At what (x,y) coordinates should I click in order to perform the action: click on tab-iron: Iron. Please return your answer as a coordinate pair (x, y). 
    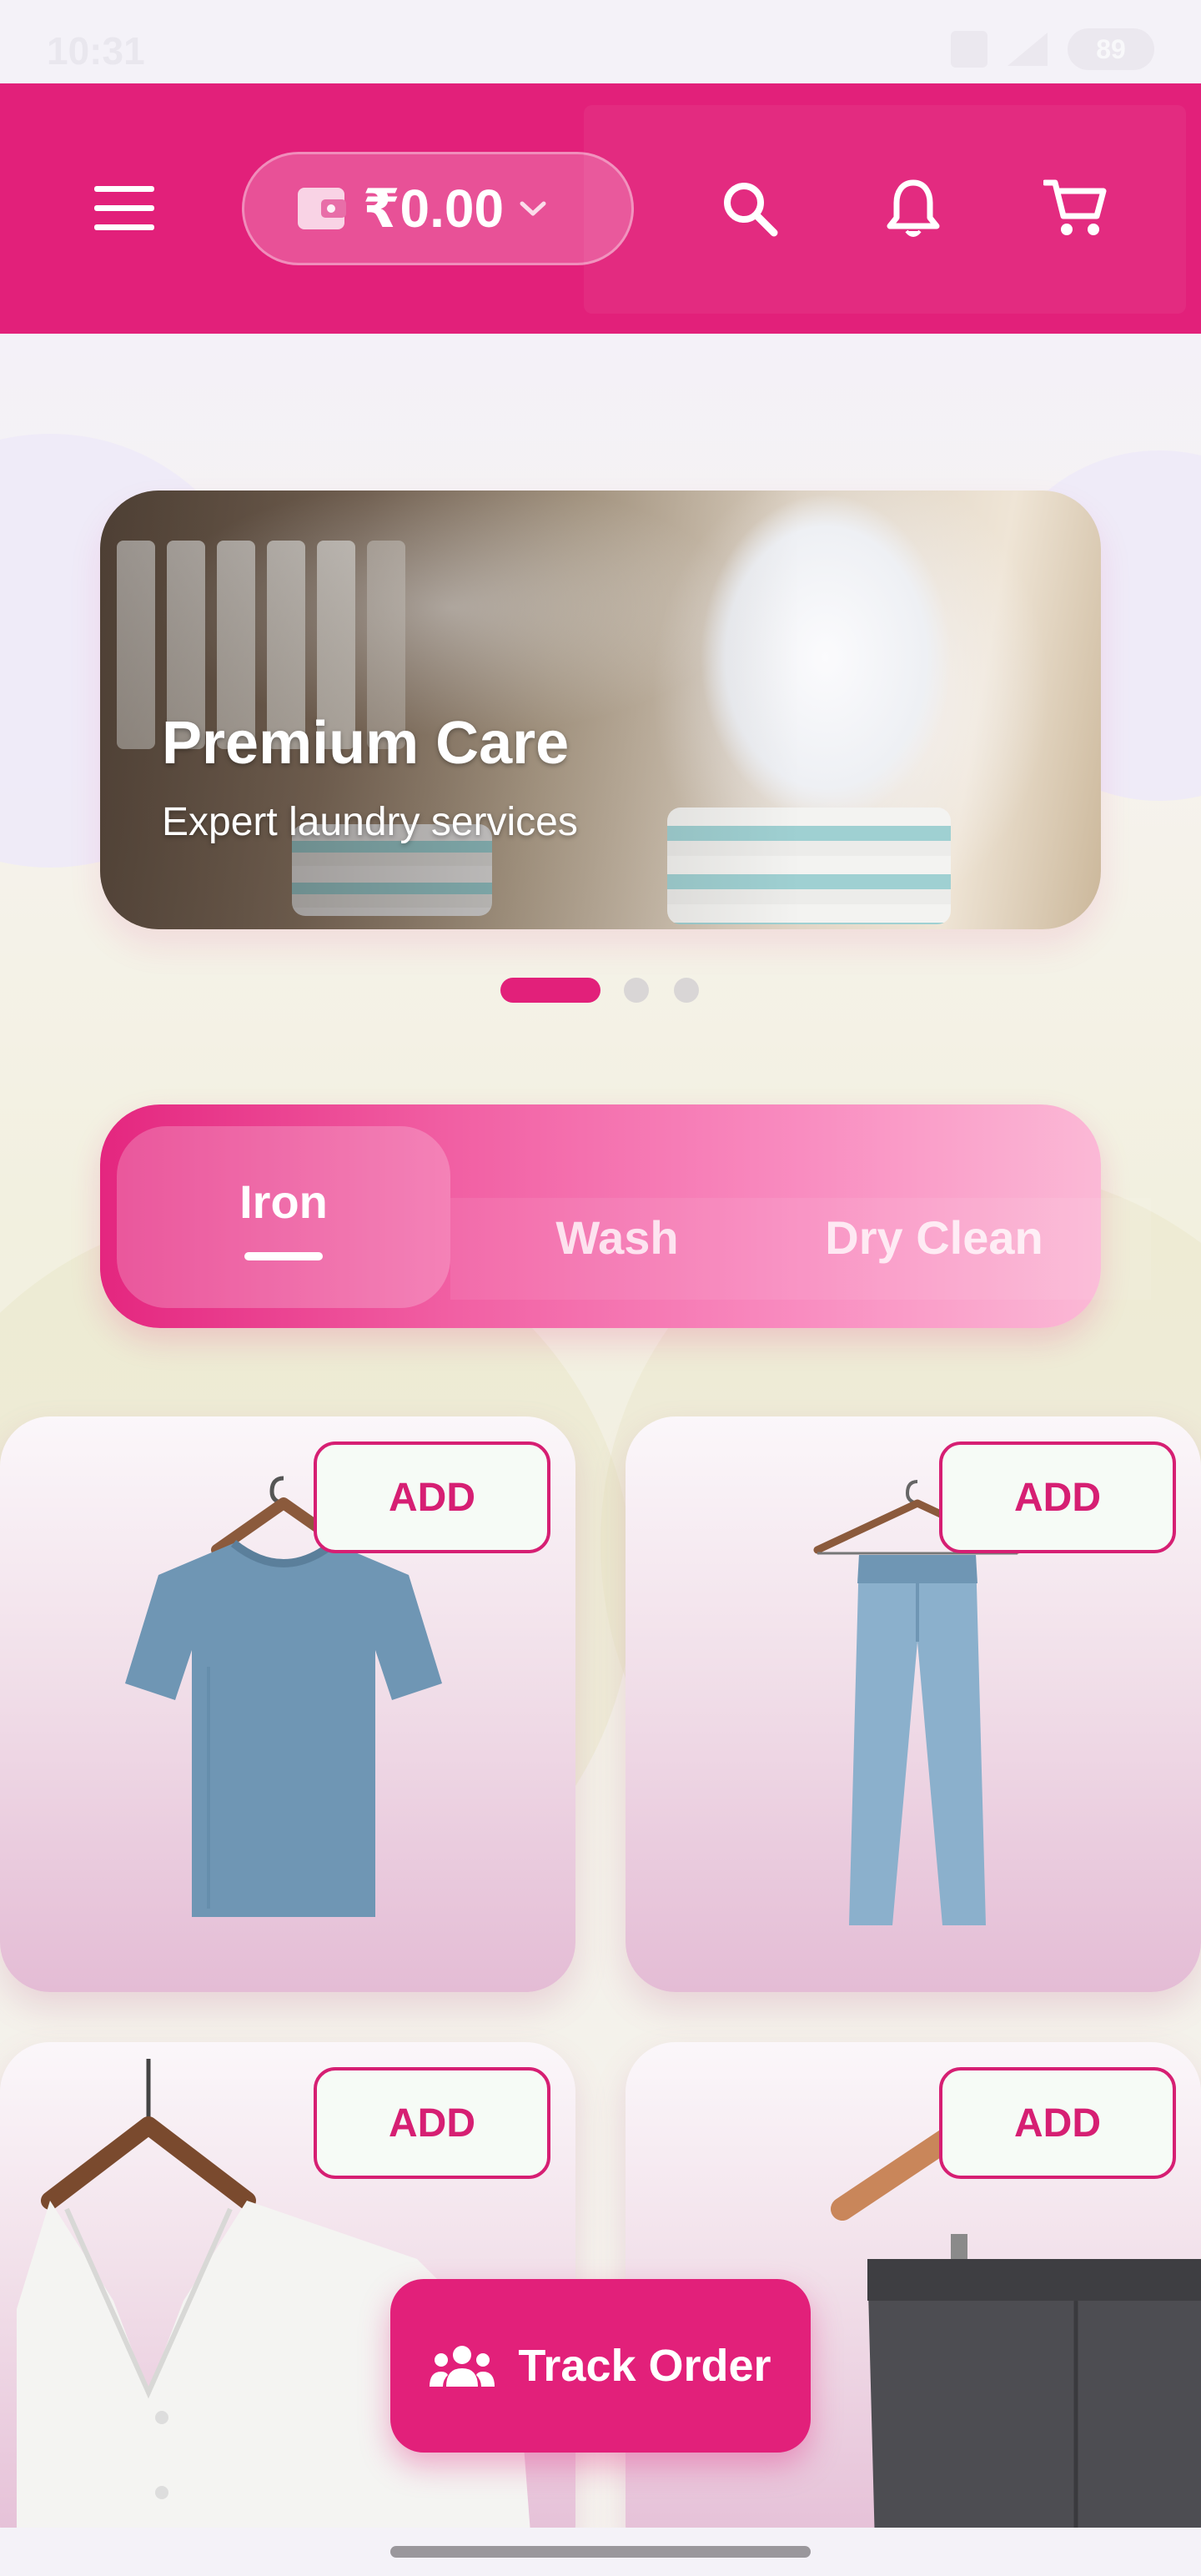
    Looking at the image, I should click on (284, 1217).